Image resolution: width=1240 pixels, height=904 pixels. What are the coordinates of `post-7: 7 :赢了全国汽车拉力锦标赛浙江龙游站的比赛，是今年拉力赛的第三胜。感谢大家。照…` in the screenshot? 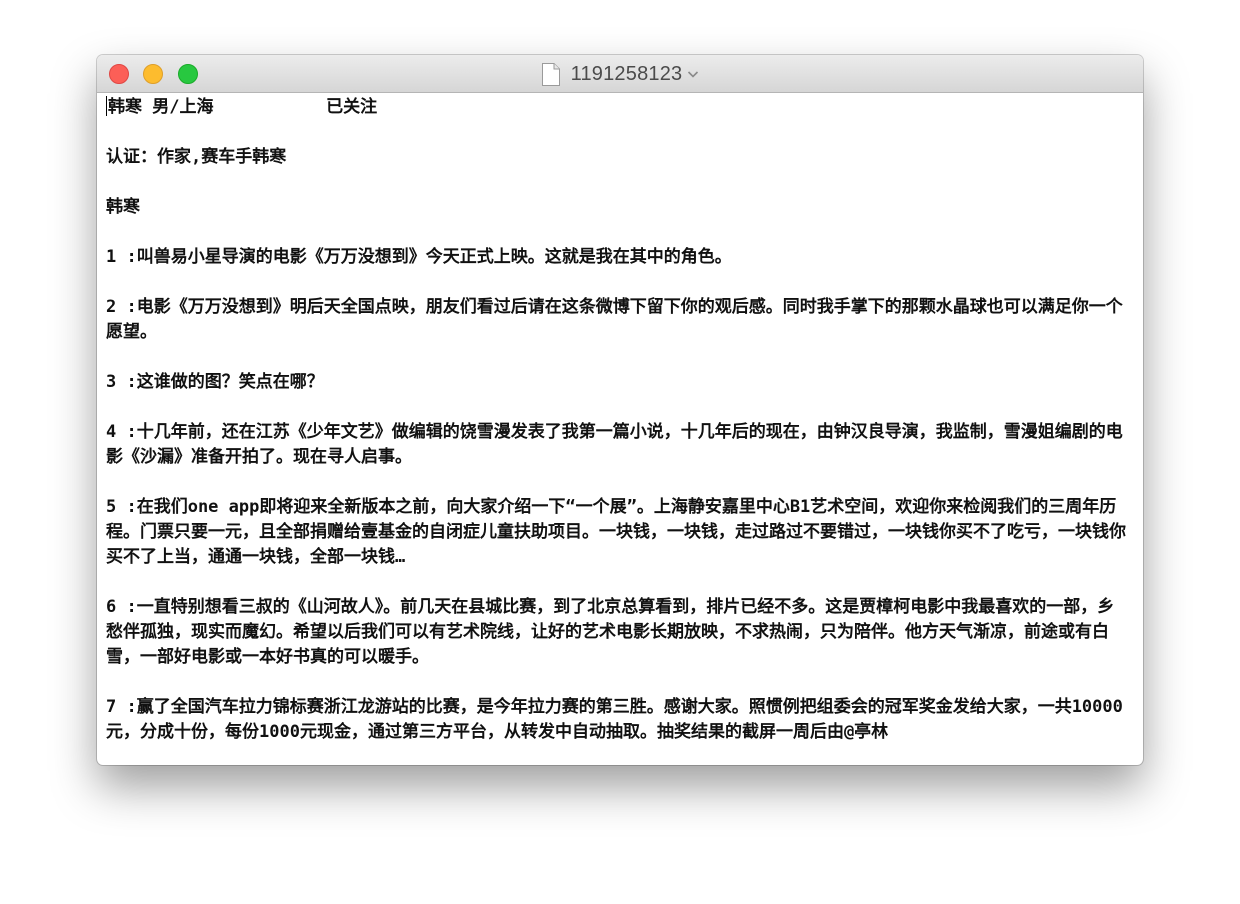 It's located at (614, 719).